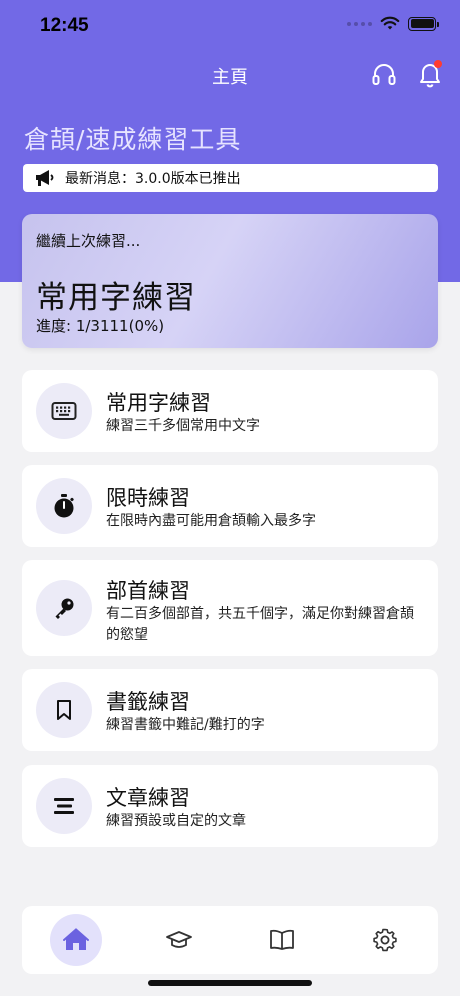 This screenshot has height=996, width=460. I want to click on text-lines-icon, so click(64, 806).